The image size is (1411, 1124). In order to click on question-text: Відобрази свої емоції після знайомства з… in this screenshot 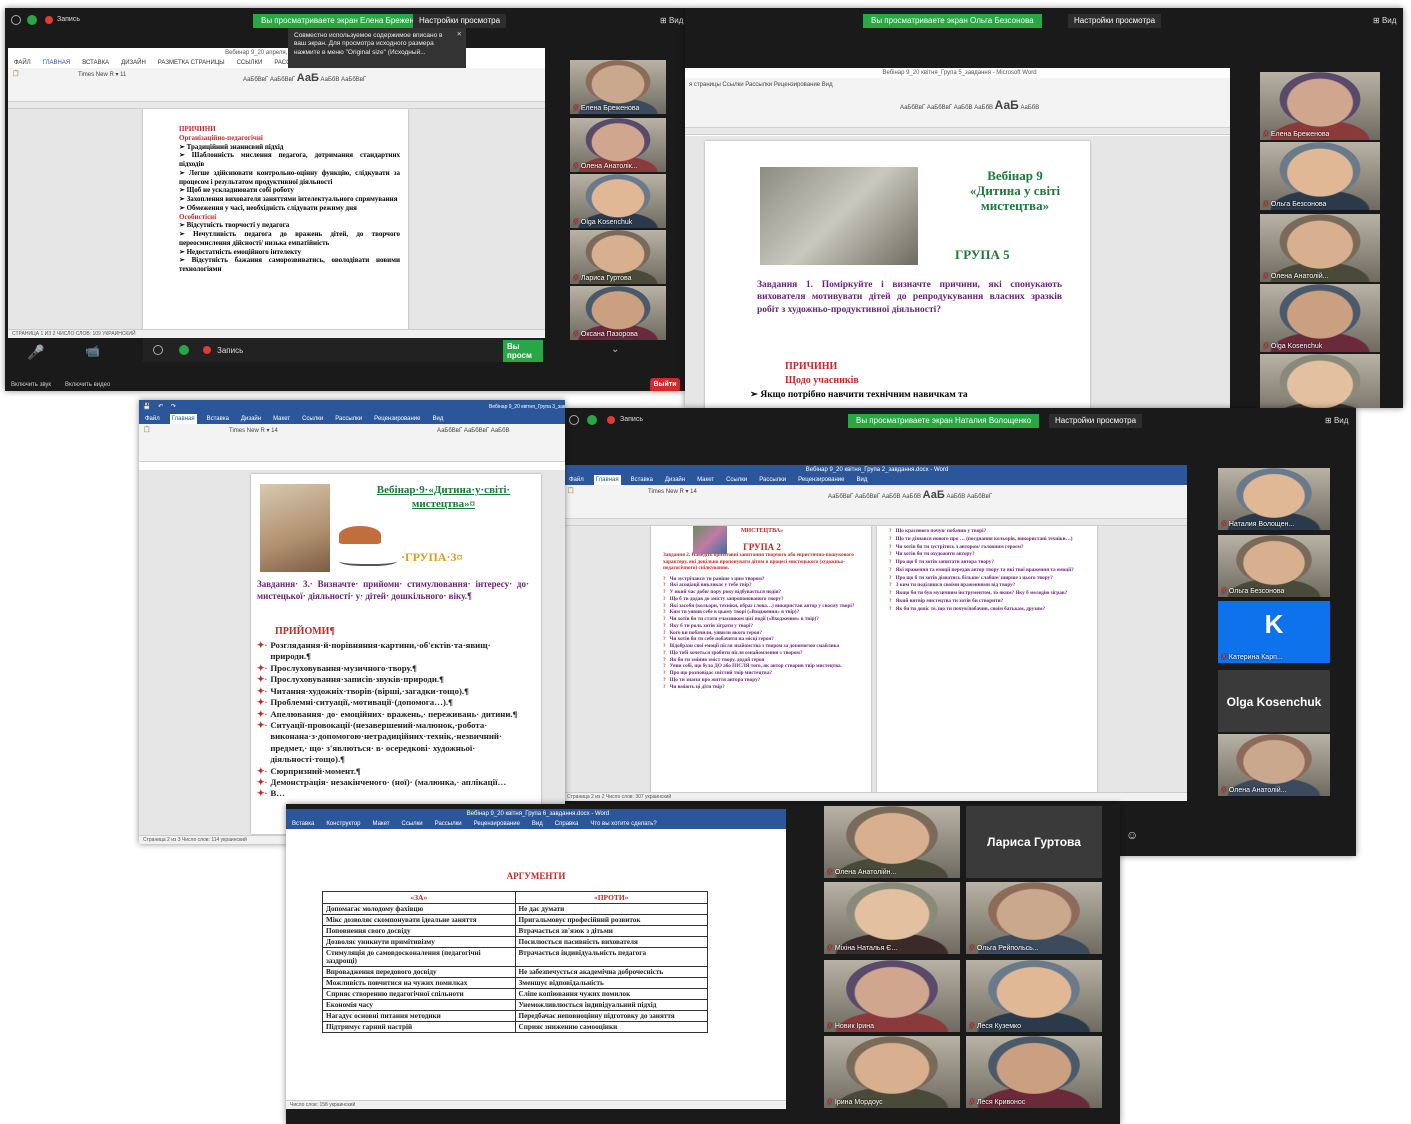, I will do `click(754, 646)`.